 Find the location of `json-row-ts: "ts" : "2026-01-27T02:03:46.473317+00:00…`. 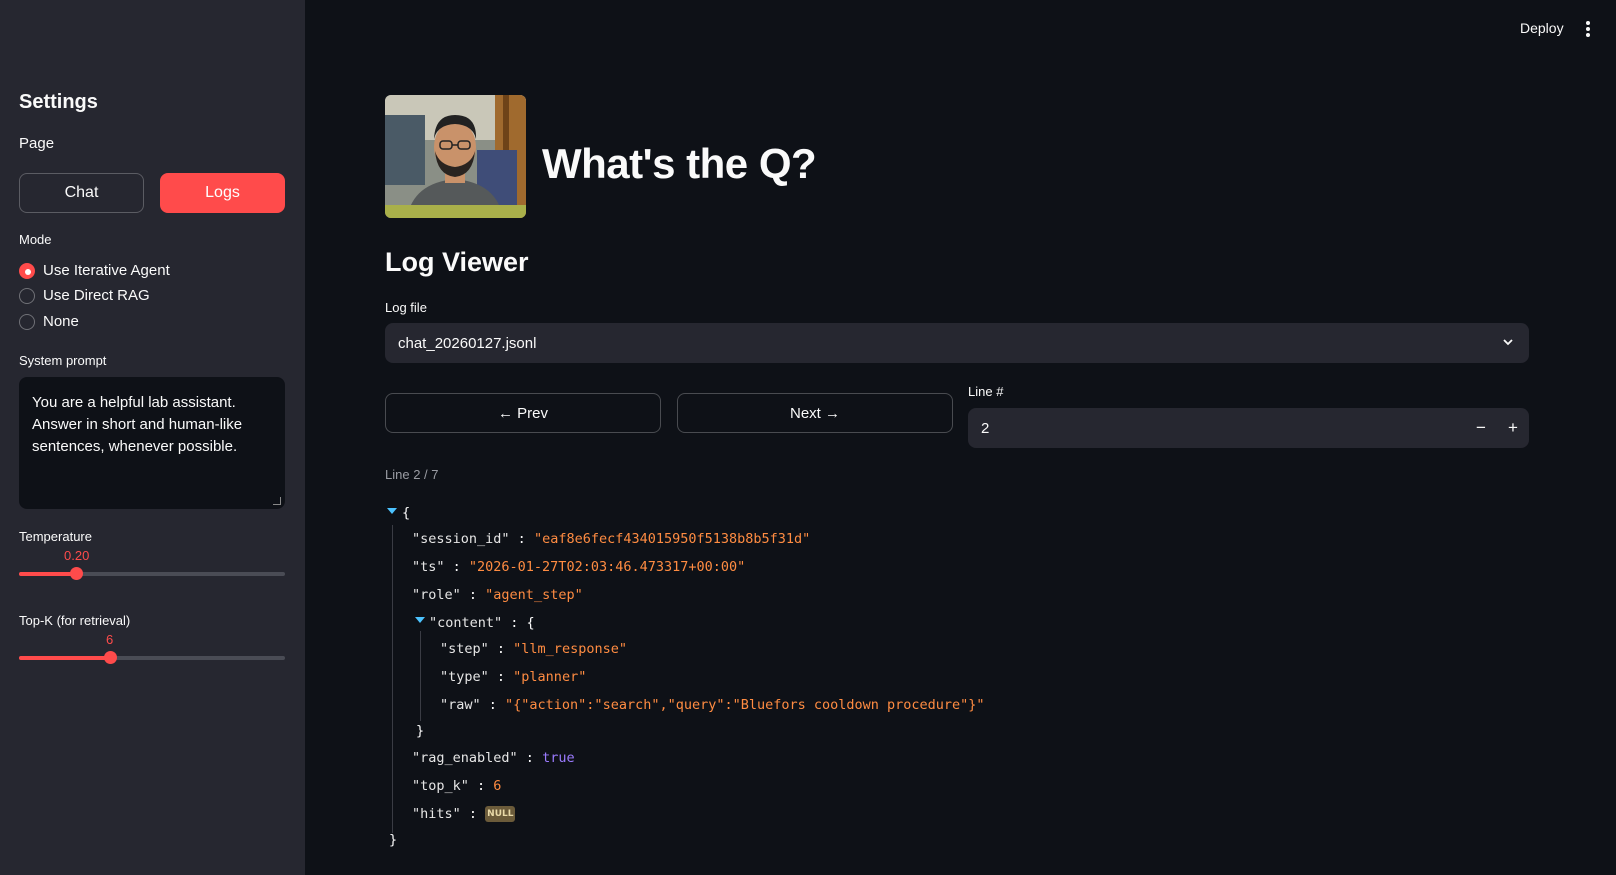

json-row-ts: "ts" : "2026-01-27T02:03:46.473317+00:00… is located at coordinates (579, 567).